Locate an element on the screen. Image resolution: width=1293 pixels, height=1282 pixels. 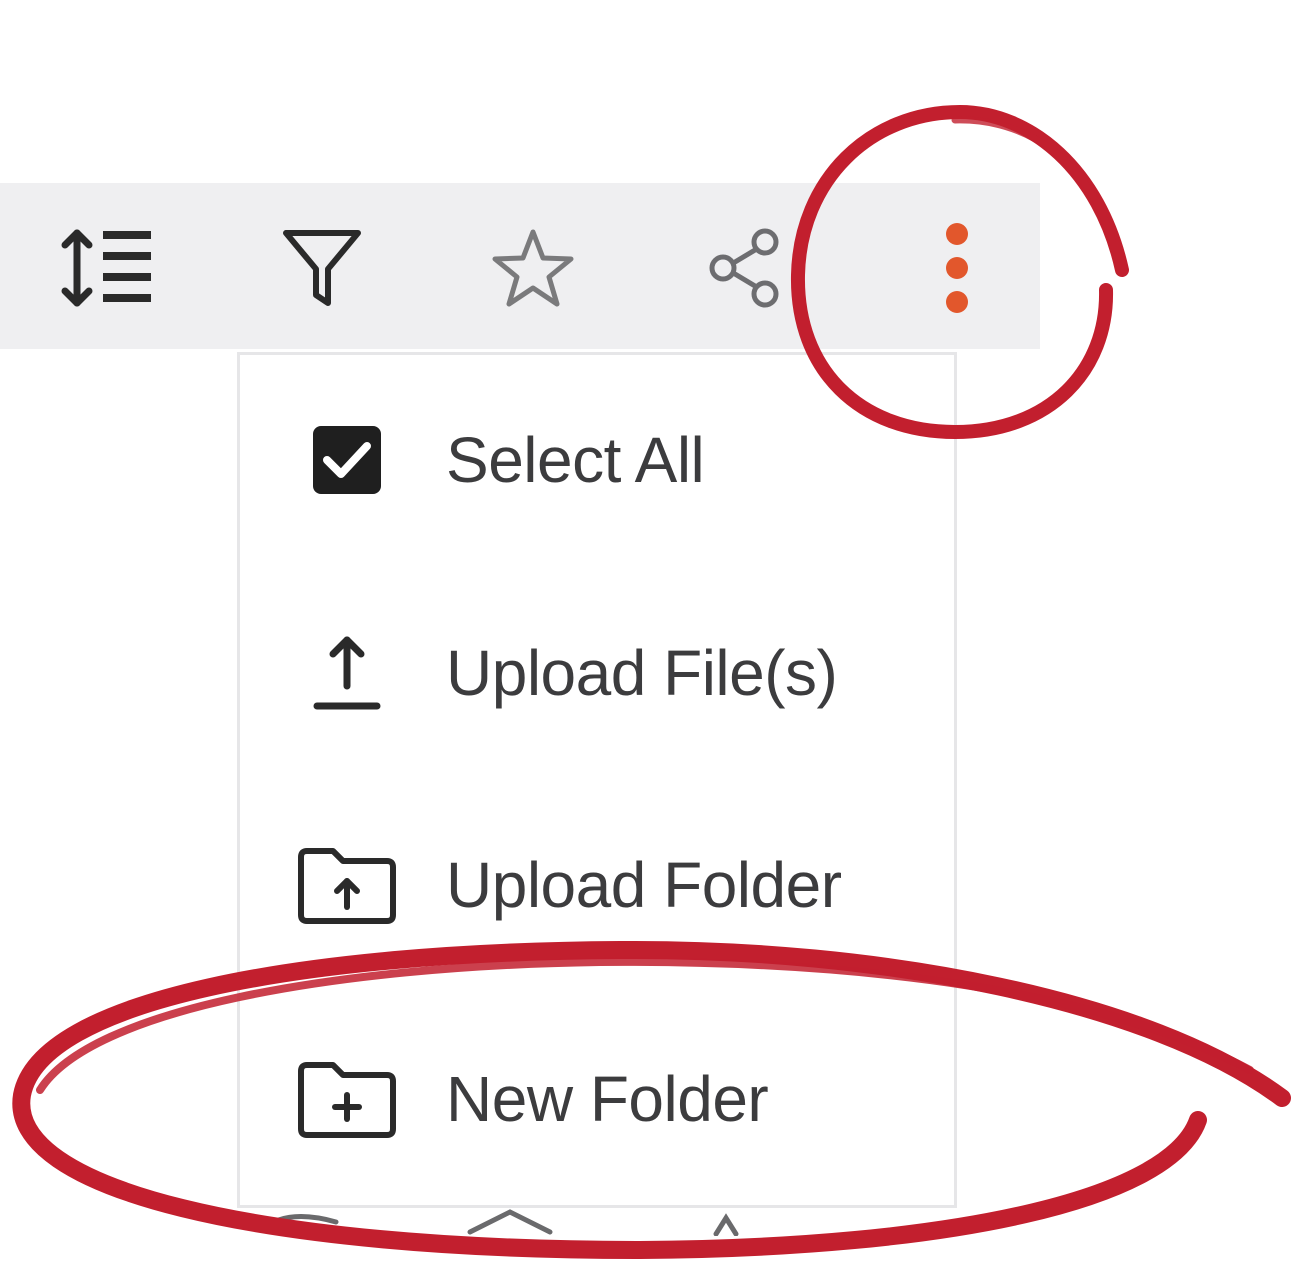
background-toolbar-peek is located at coordinates (500, 1221).